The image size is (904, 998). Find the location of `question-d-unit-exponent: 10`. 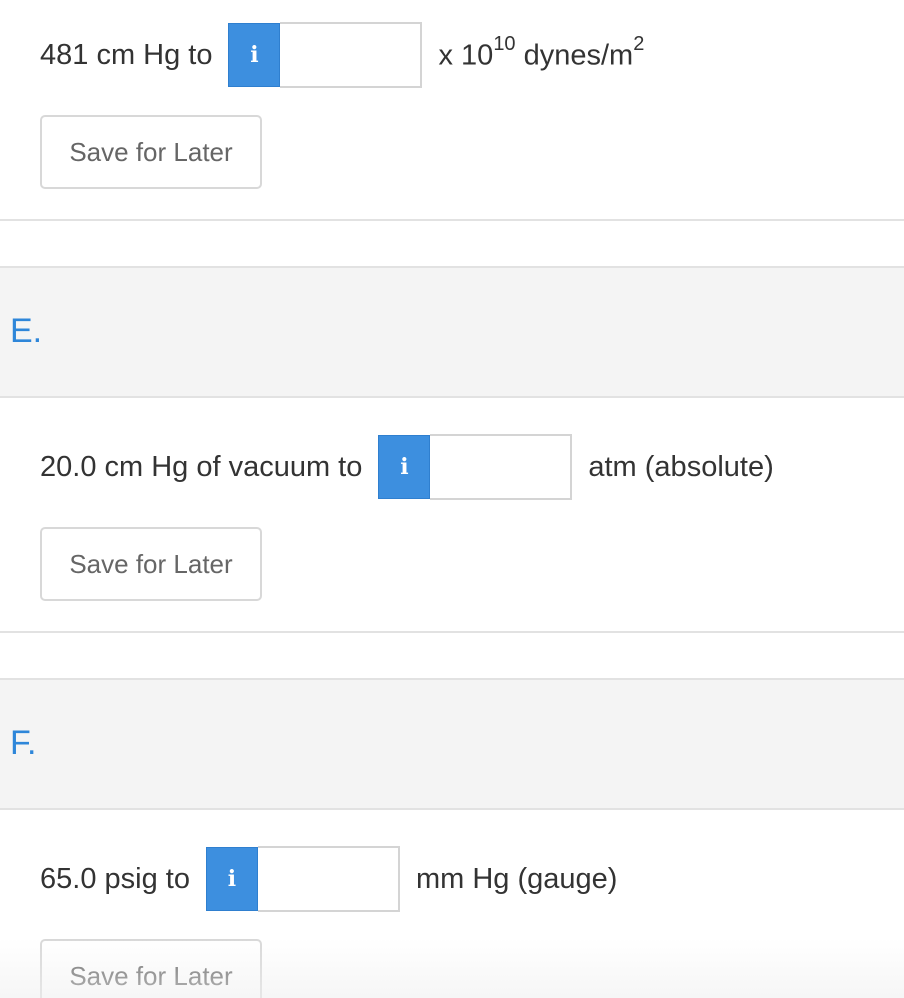

question-d-unit-exponent: 10 is located at coordinates (504, 44).